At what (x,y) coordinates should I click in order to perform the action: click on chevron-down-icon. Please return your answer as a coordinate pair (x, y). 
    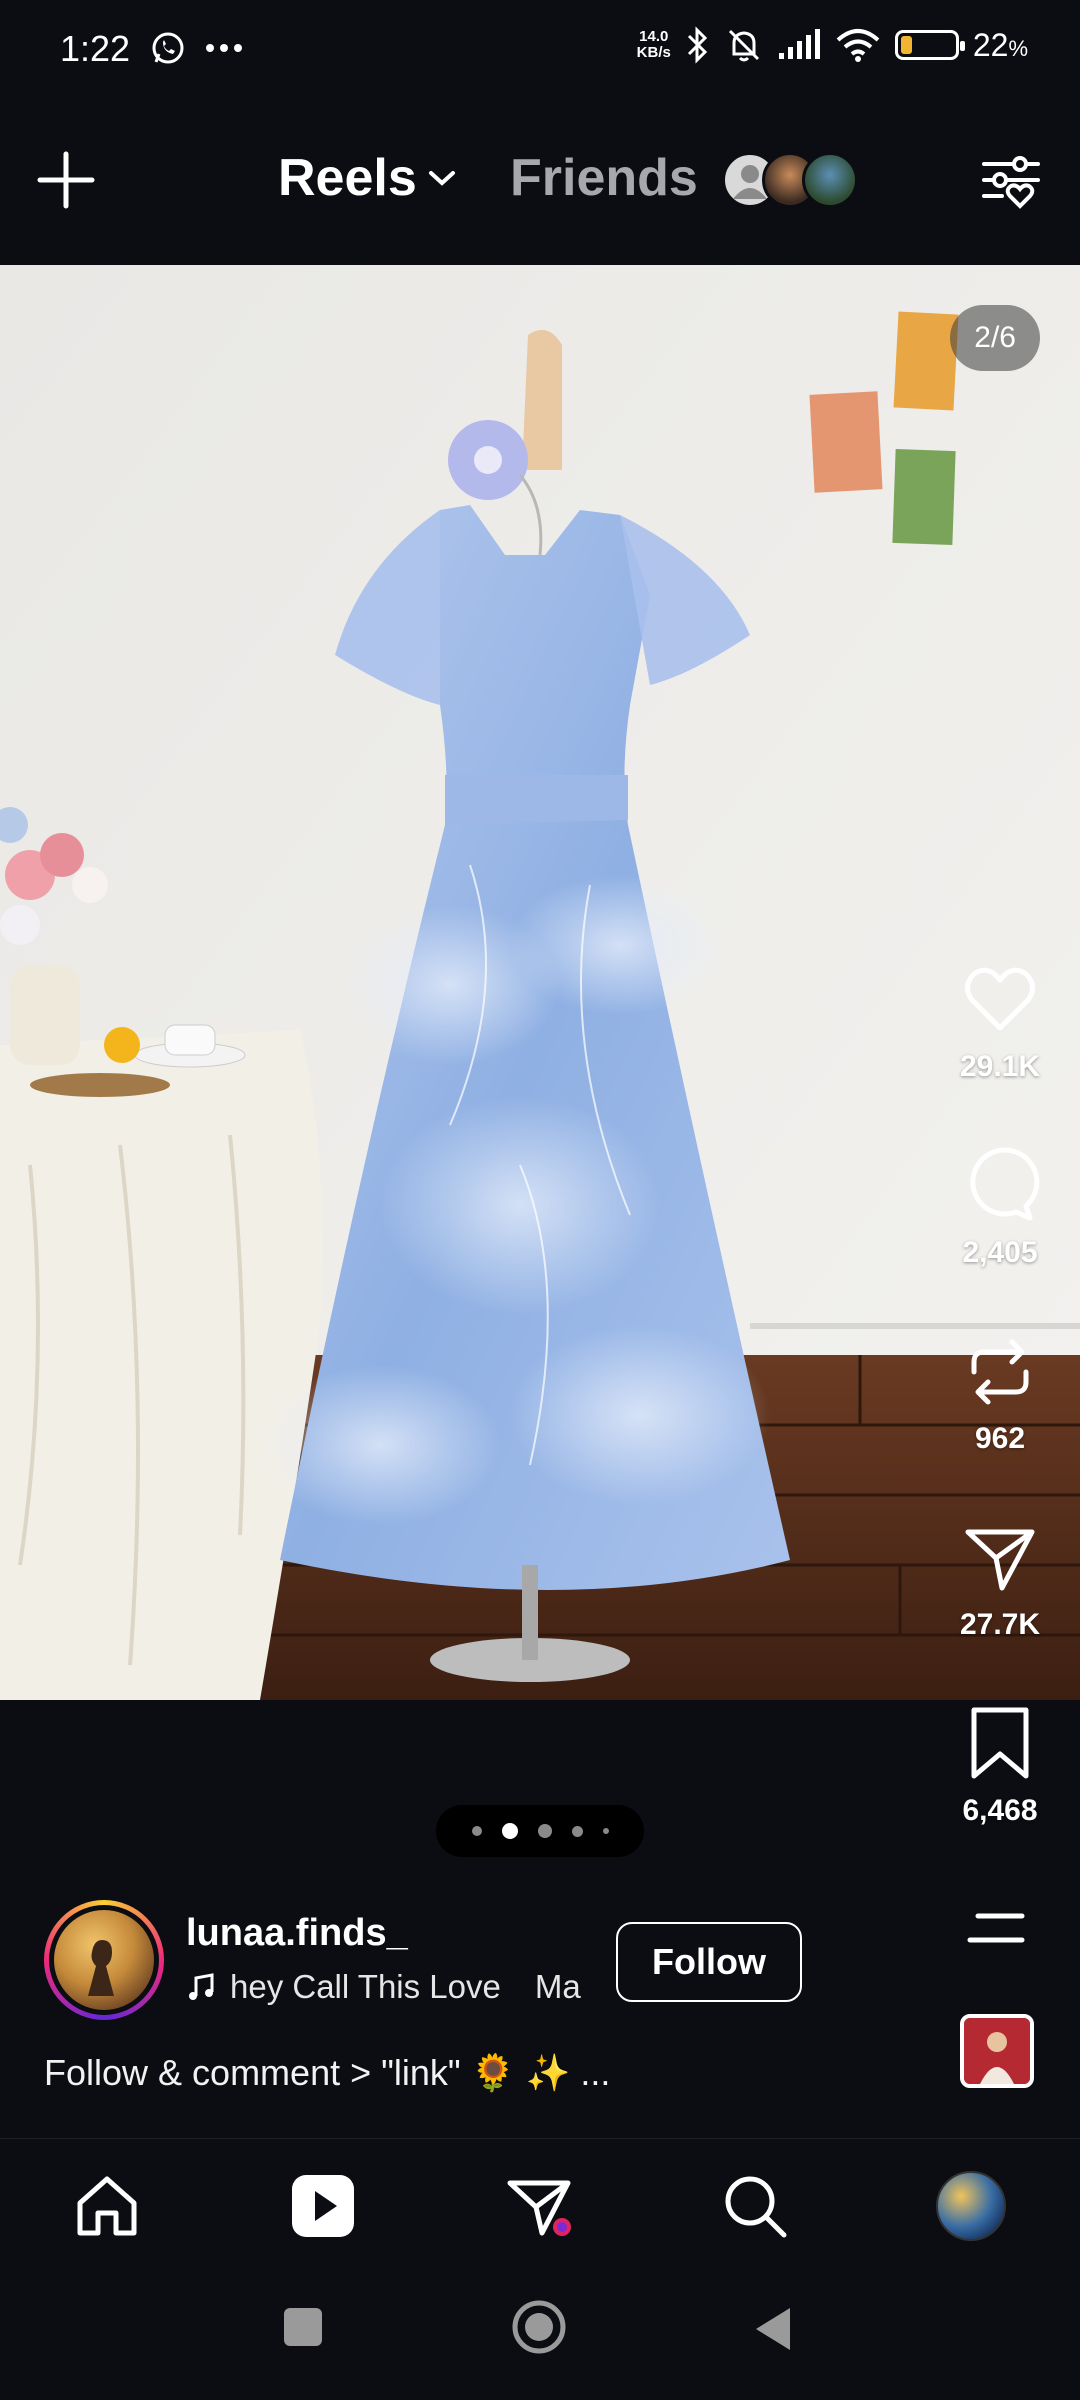
    Looking at the image, I should click on (441, 178).